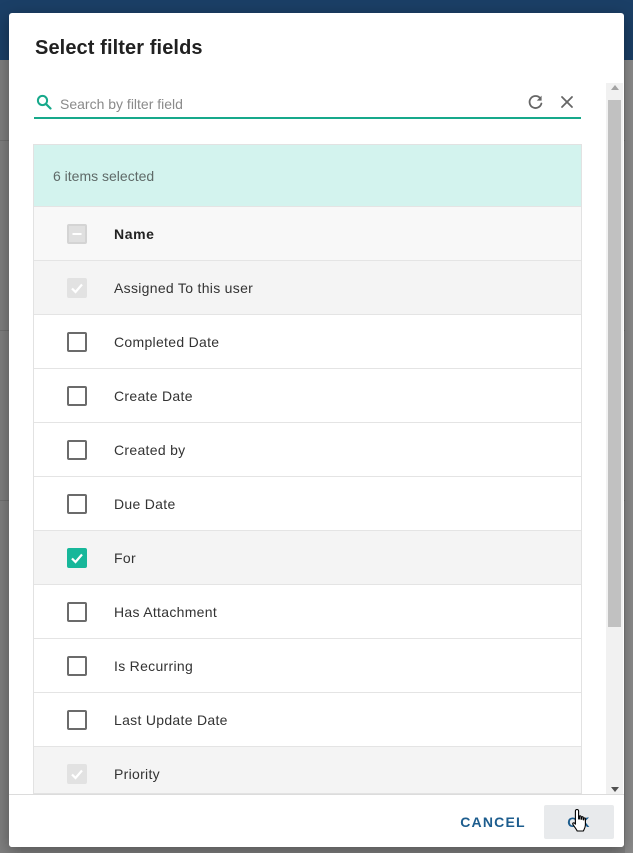 The height and width of the screenshot is (853, 633). I want to click on list-item: Assigned To this user, so click(307, 288).